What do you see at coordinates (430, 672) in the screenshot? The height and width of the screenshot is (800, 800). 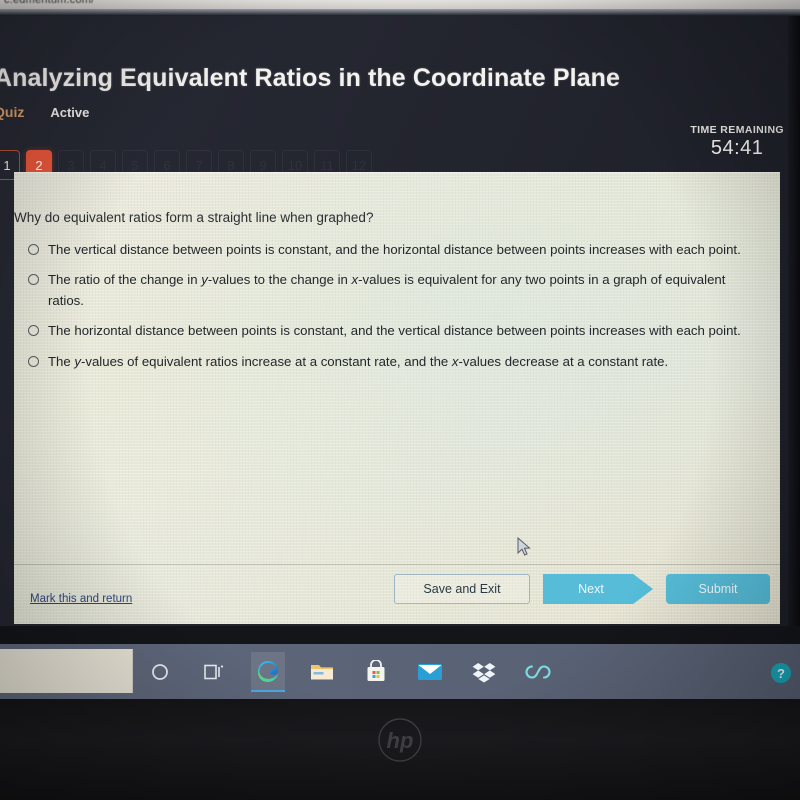 I see `mail-icon` at bounding box center [430, 672].